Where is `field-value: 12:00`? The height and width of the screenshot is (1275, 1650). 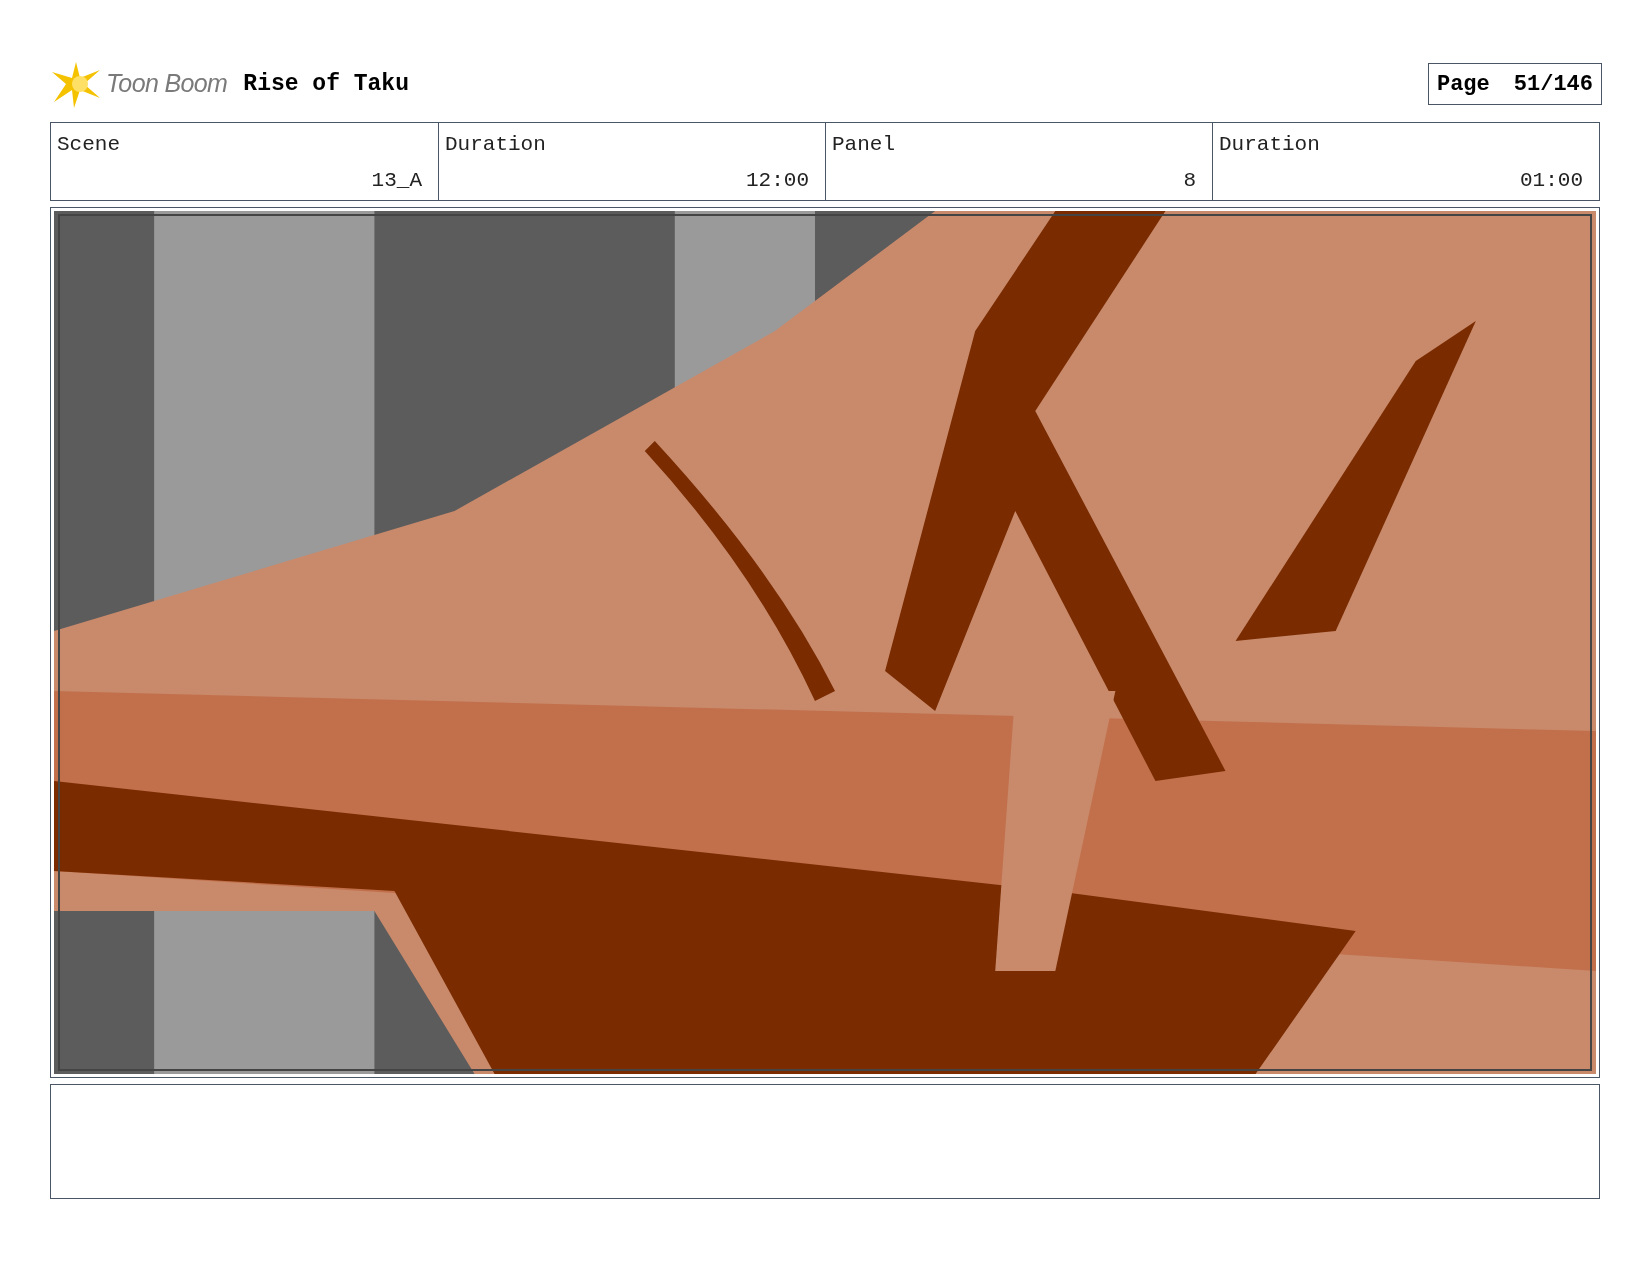
field-value: 12:00 is located at coordinates (777, 180).